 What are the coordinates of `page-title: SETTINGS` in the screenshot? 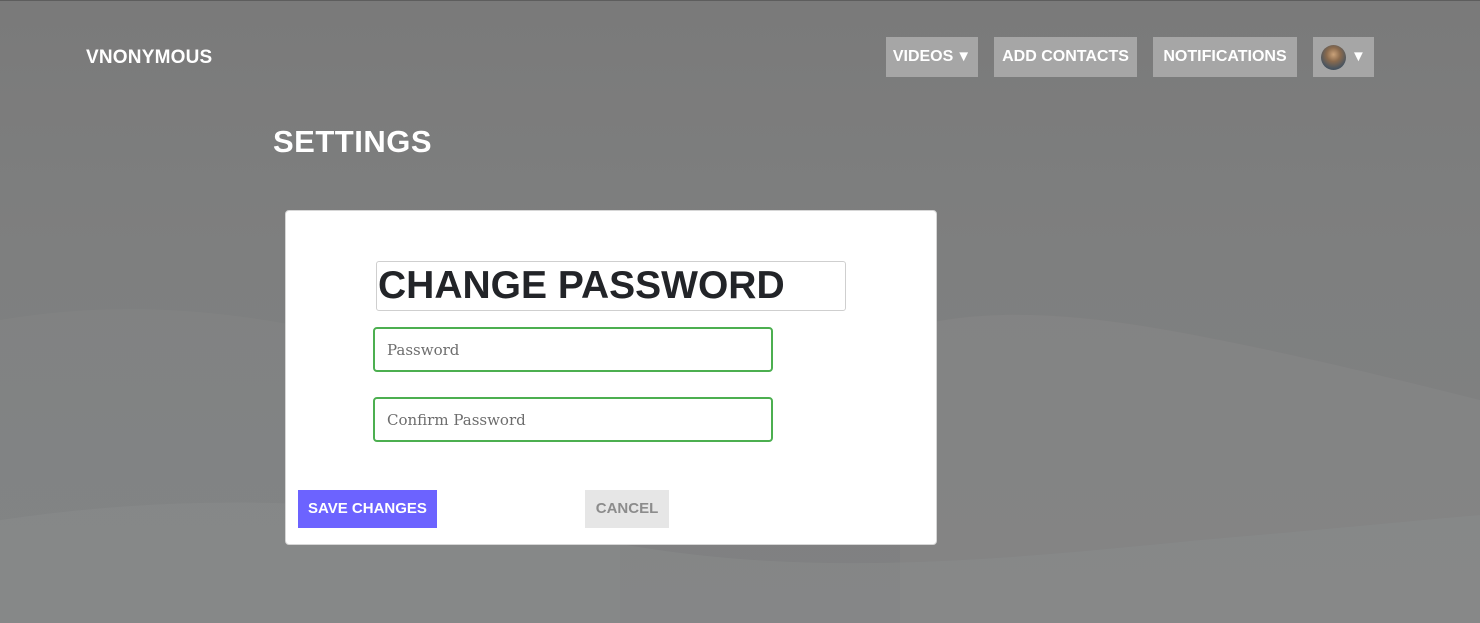 It's located at (353, 141).